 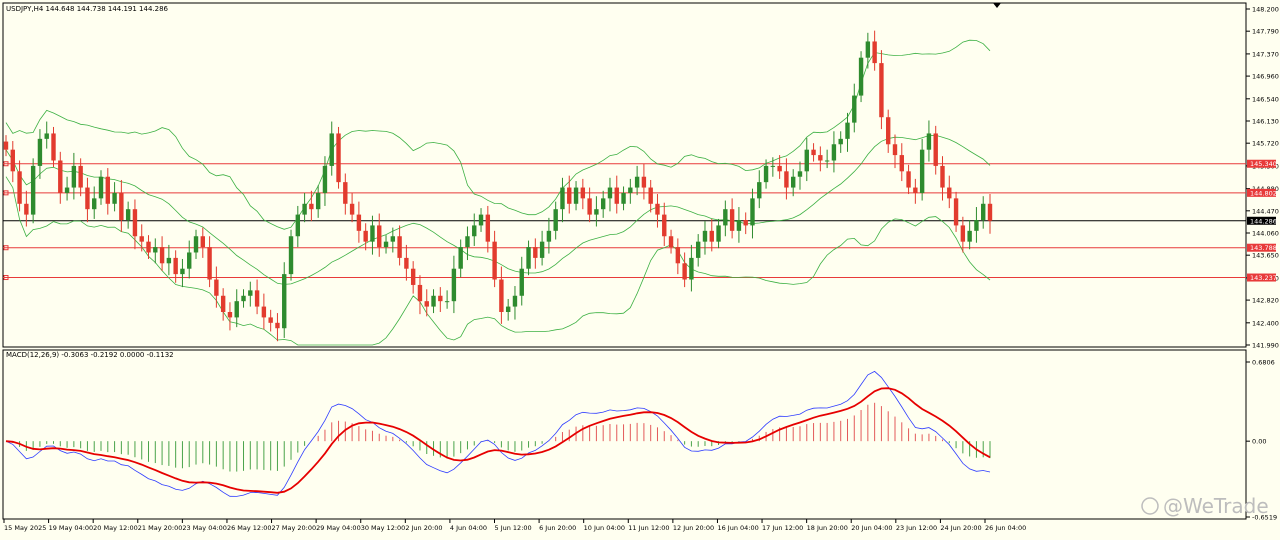 I want to click on price-tick-label: 141.990, so click(x=1265, y=346).